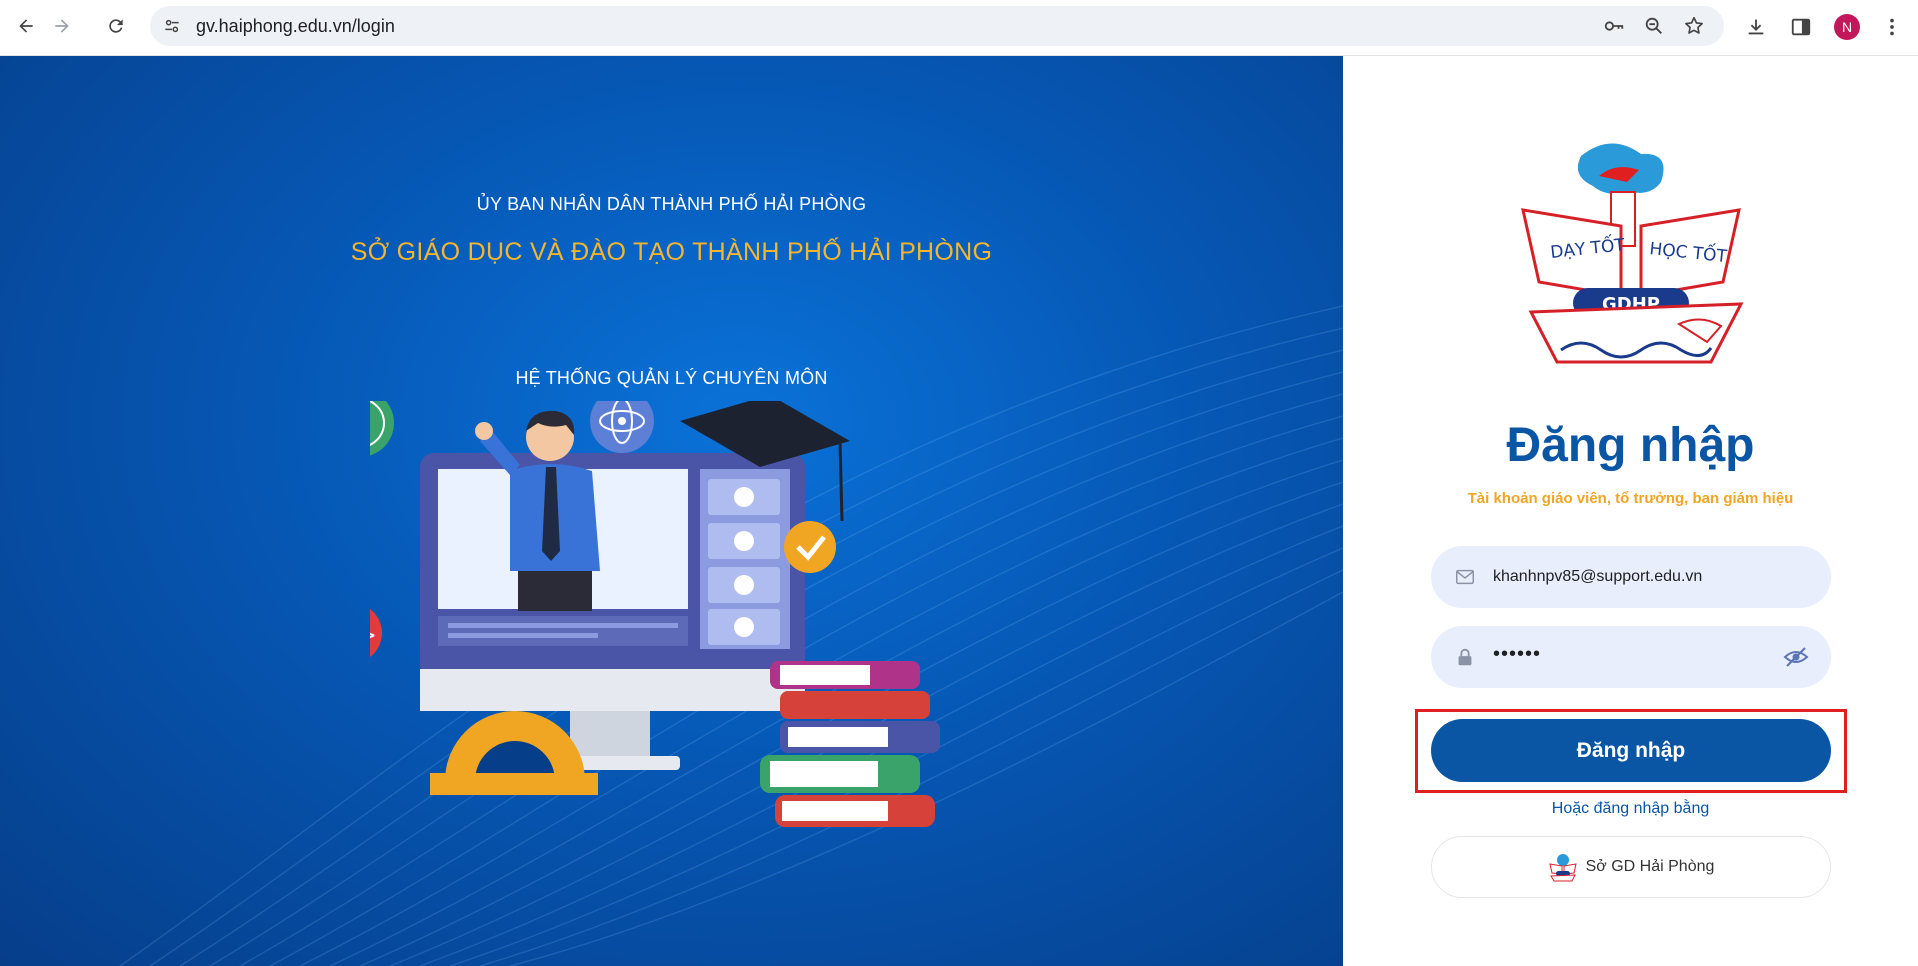 The height and width of the screenshot is (966, 1918). I want to click on more-vert-icon, so click(1892, 27).